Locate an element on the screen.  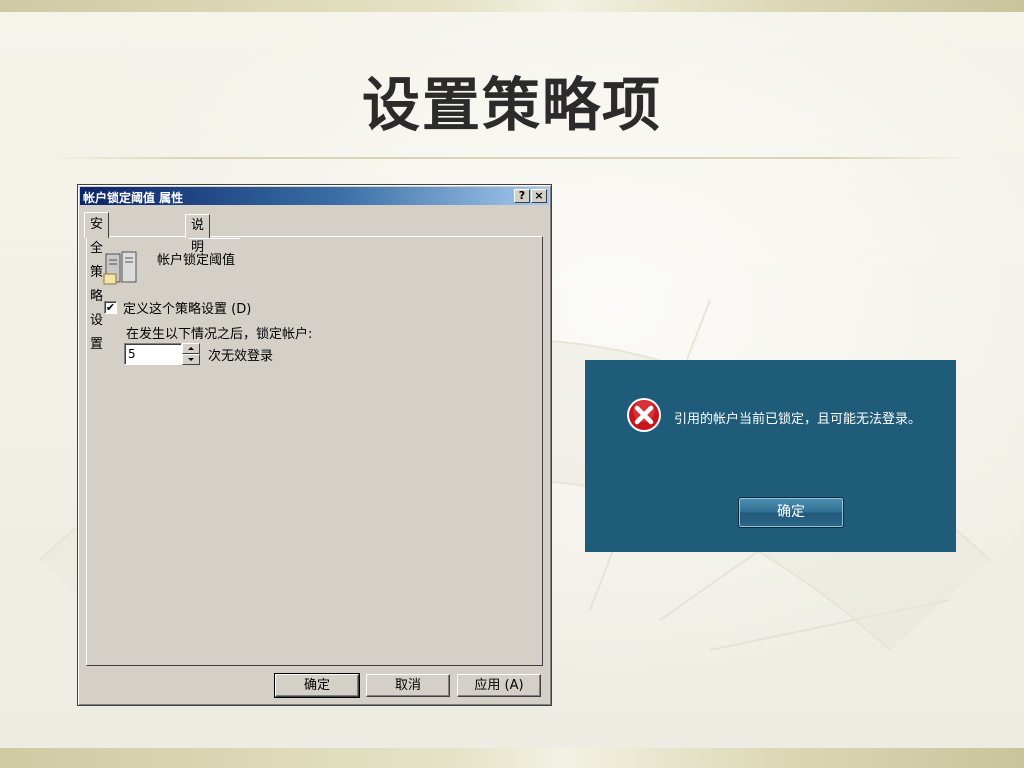
tab-explanation: 说明 is located at coordinates (198, 234).